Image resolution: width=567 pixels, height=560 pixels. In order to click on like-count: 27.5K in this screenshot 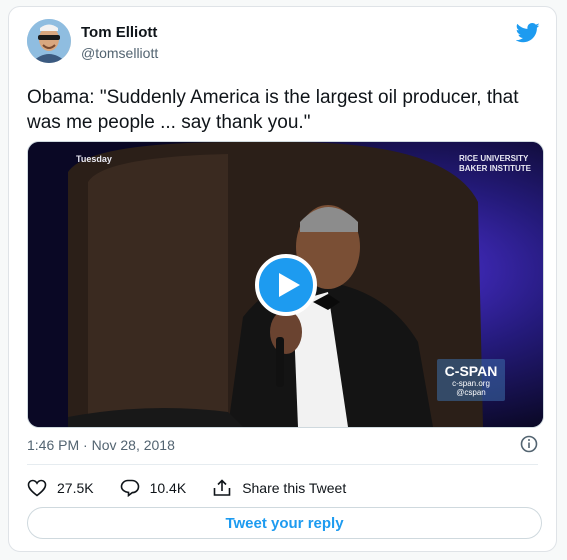, I will do `click(75, 488)`.